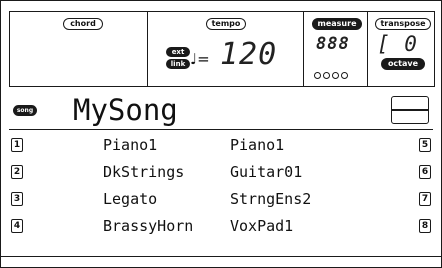 The width and height of the screenshot is (442, 268). I want to click on measure-value: 888, so click(333, 44).